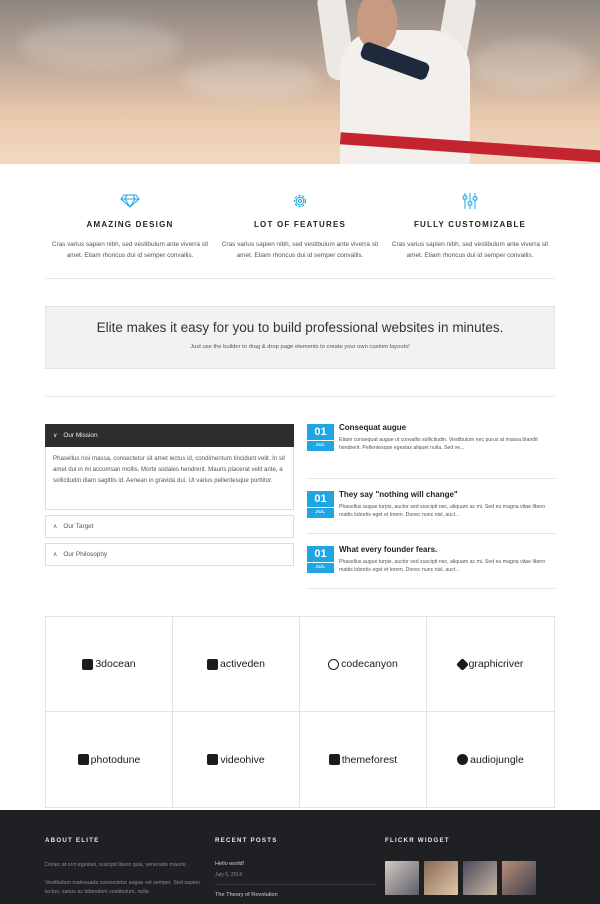 Image resolution: width=600 pixels, height=904 pixels. Describe the element at coordinates (447, 494) in the screenshot. I see `post-title-link: They say "nothing will change"` at that location.